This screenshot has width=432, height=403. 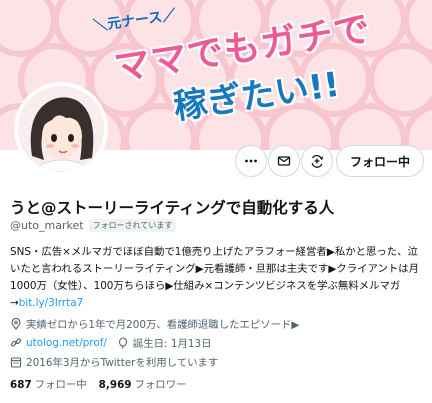 What do you see at coordinates (21, 385) in the screenshot?
I see `following-count: 687` at bounding box center [21, 385].